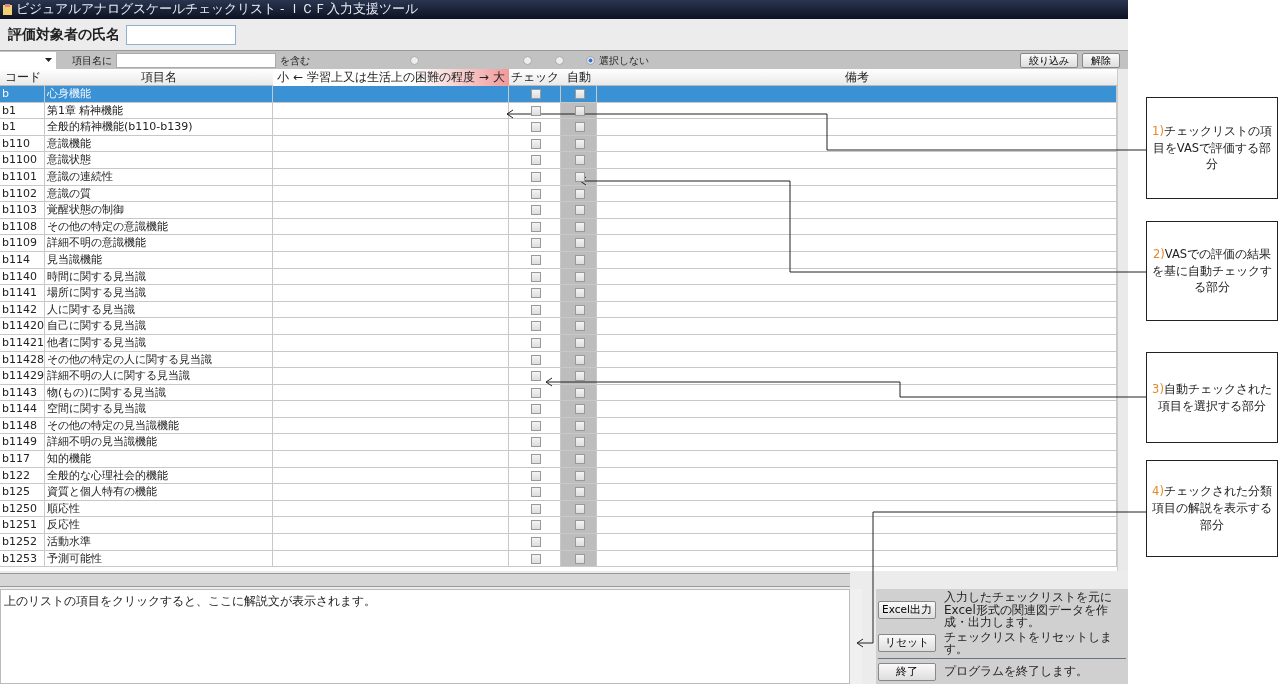  I want to click on table-row: b1252 活動水準, so click(558, 542).